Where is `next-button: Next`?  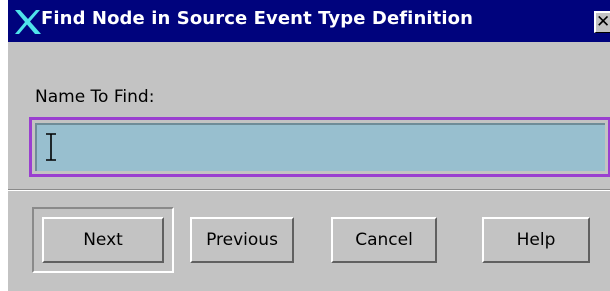
next-button: Next is located at coordinates (103, 240).